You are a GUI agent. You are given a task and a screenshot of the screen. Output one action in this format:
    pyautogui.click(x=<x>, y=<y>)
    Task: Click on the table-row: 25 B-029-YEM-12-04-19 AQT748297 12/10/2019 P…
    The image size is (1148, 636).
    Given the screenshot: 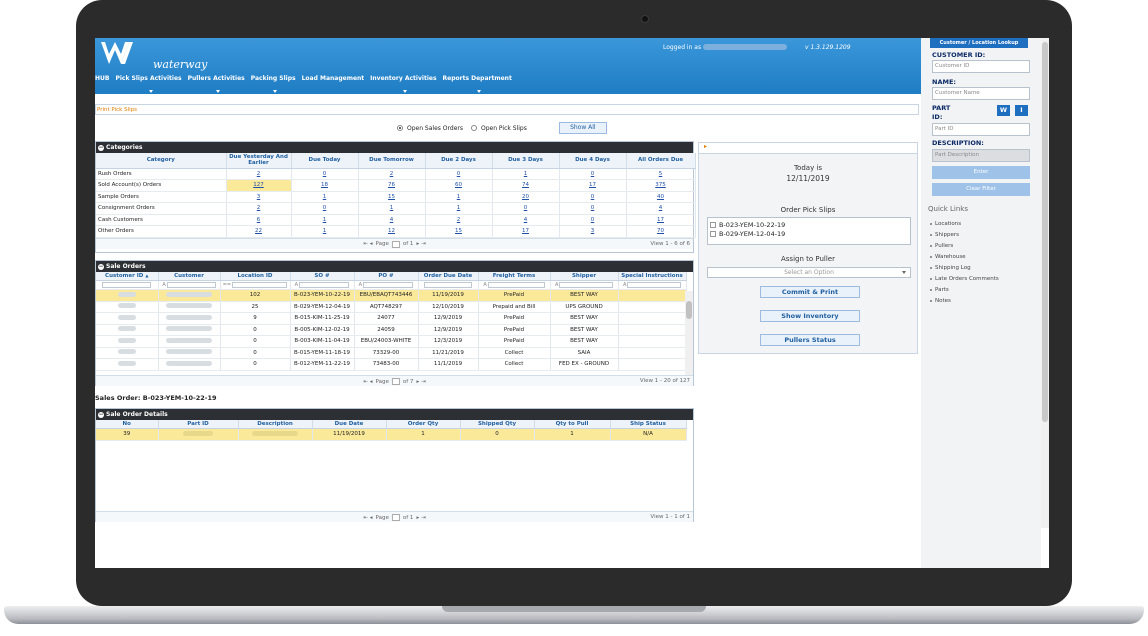 What is the action you would take?
    pyautogui.click(x=391, y=307)
    